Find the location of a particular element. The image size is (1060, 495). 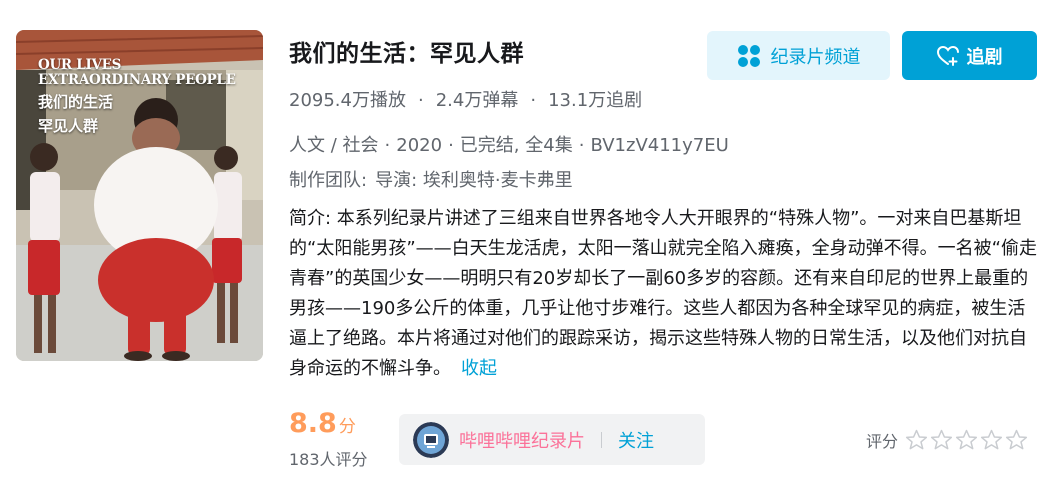

bvid: BV1zV411y7EU is located at coordinates (659, 145).